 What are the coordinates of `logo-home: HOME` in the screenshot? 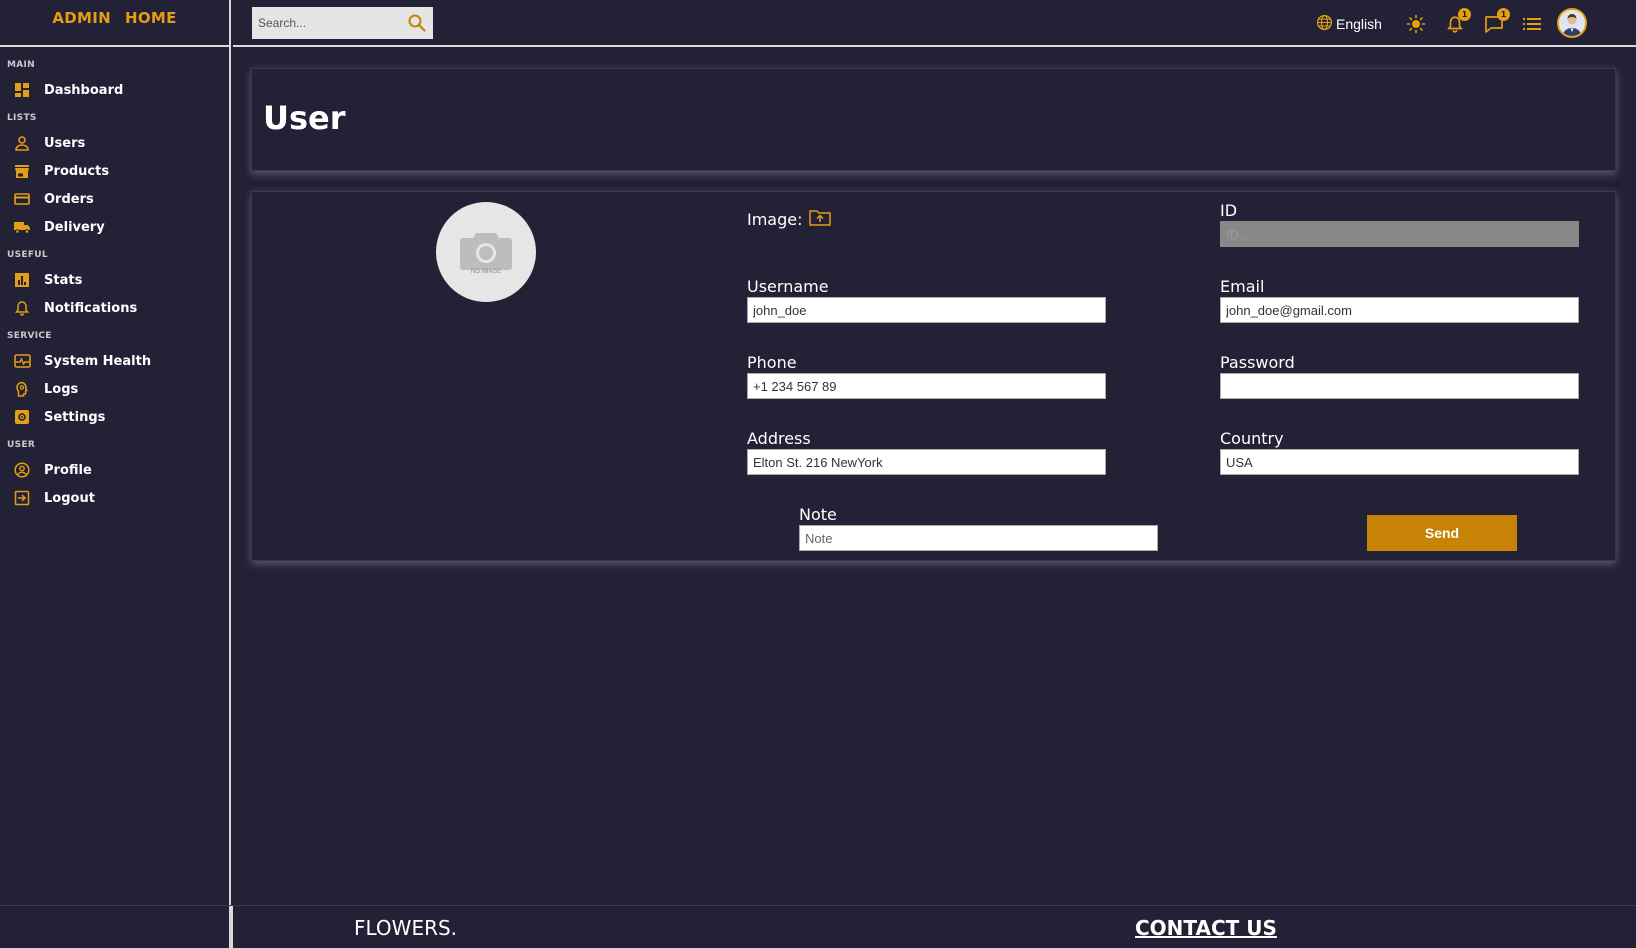 It's located at (151, 27).